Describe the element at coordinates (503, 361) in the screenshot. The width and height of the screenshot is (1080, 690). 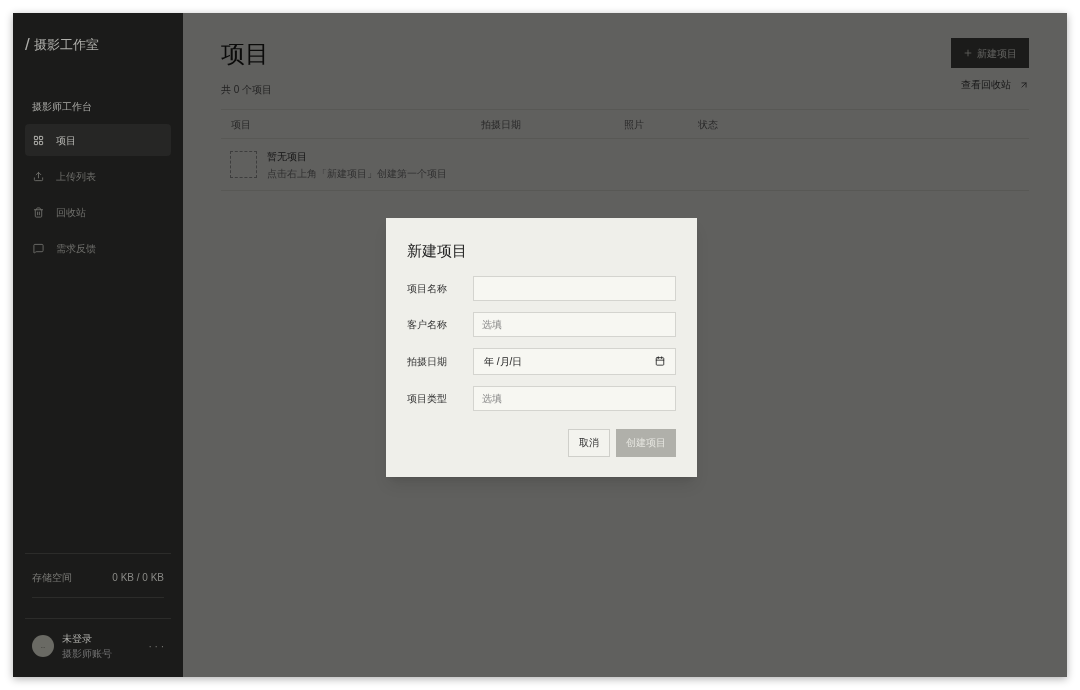
I see `date-value: 年 /月/日` at that location.